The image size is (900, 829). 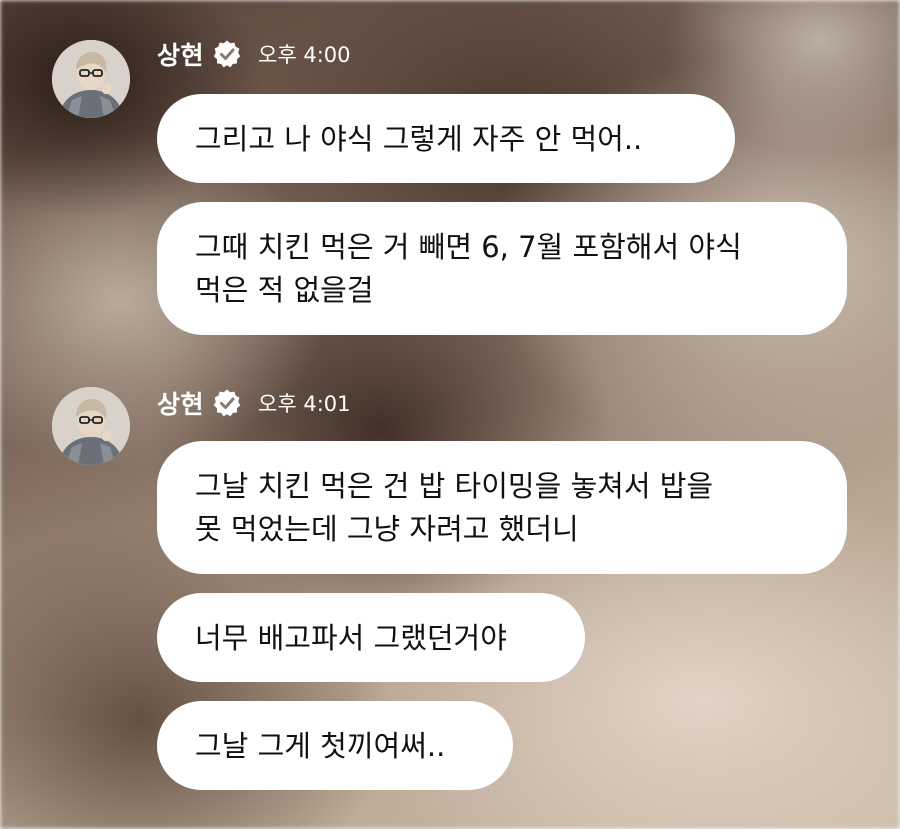 What do you see at coordinates (419, 139) in the screenshot?
I see `bubble-text-line: 그리고 나 야식 그렇게 자주 안 먹어..` at bounding box center [419, 139].